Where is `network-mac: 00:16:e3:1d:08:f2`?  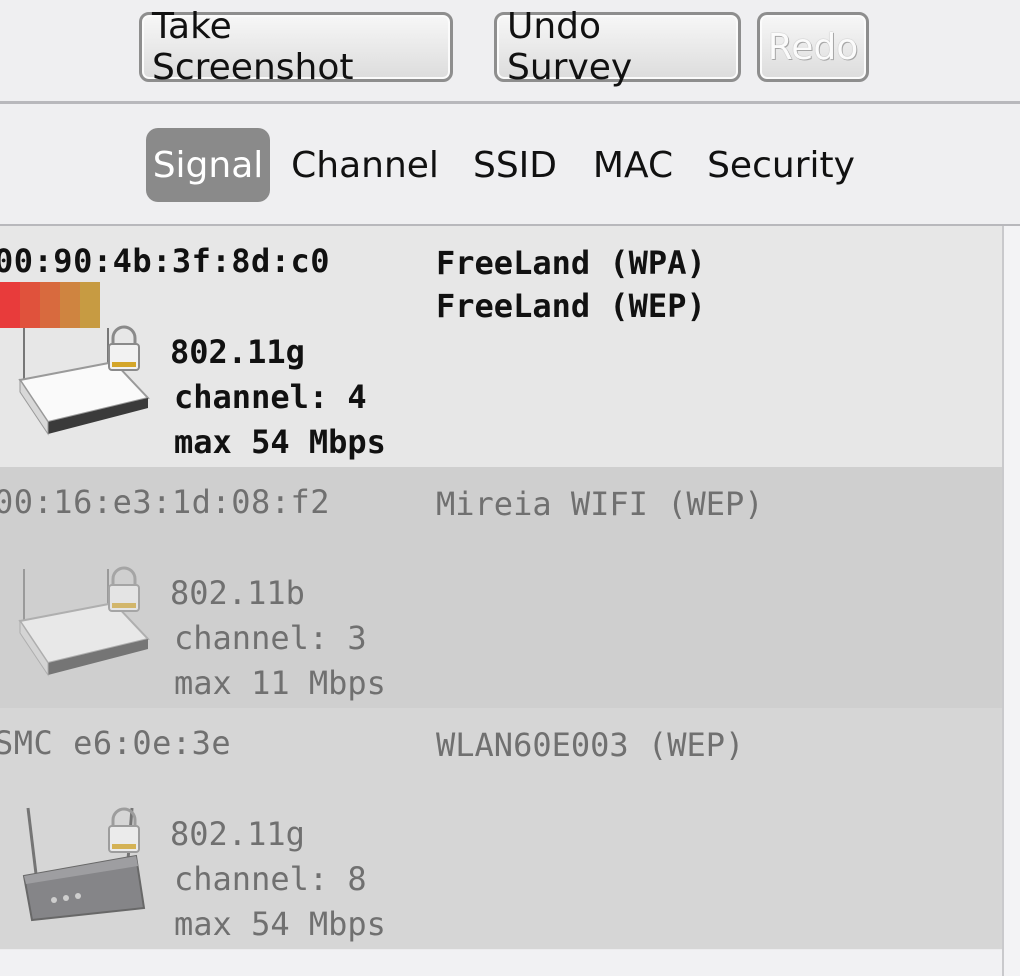
network-mac: 00:16:e3:1d:08:f2 is located at coordinates (165, 502).